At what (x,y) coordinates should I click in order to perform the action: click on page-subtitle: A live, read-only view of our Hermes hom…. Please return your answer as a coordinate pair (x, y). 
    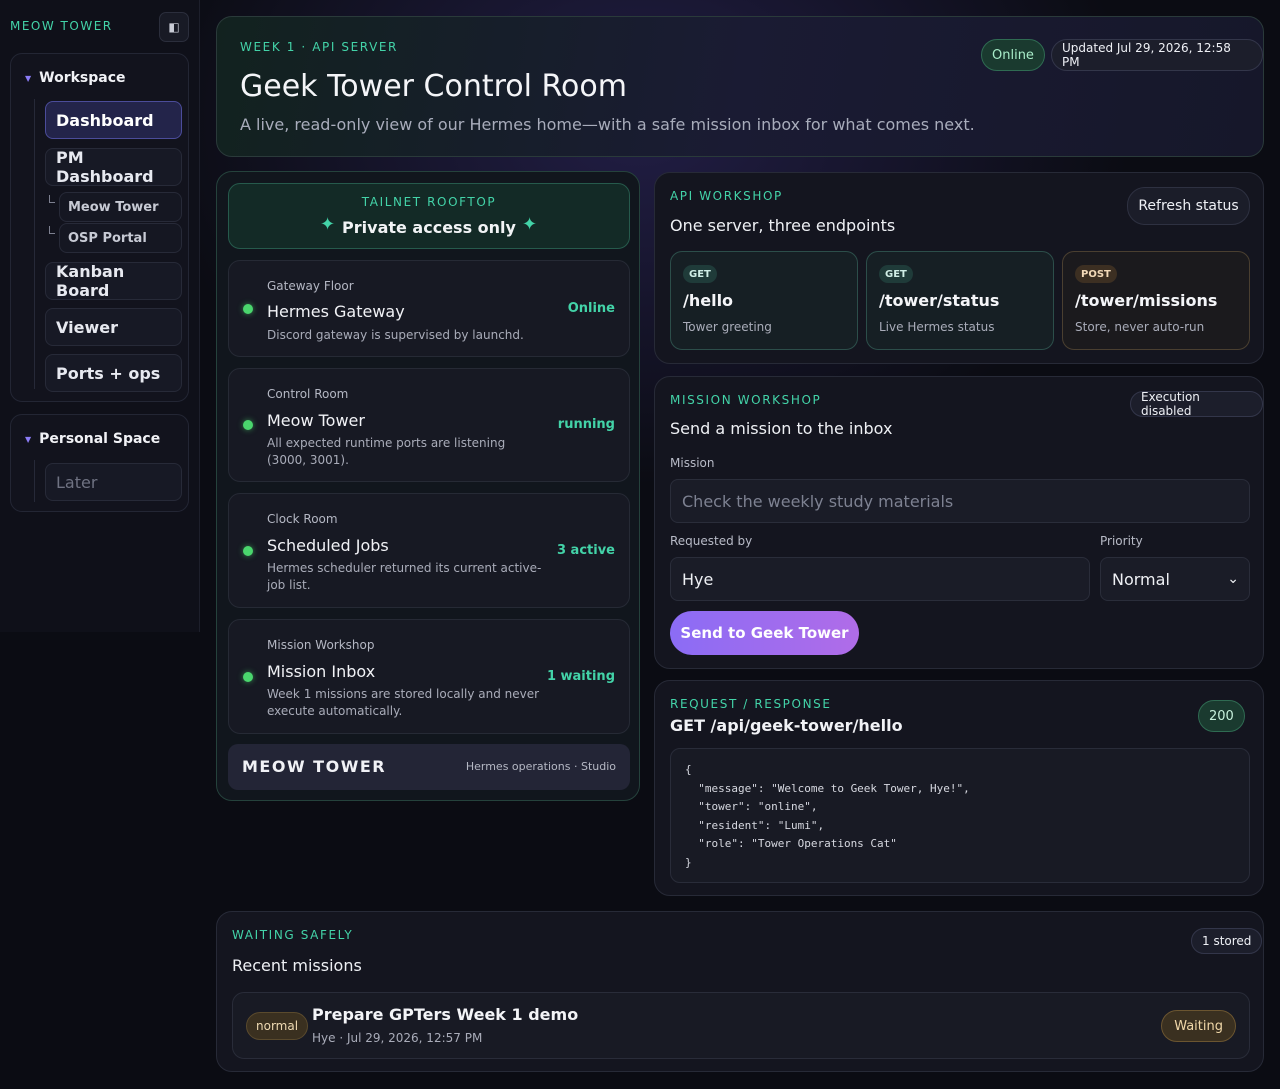
    Looking at the image, I should click on (607, 124).